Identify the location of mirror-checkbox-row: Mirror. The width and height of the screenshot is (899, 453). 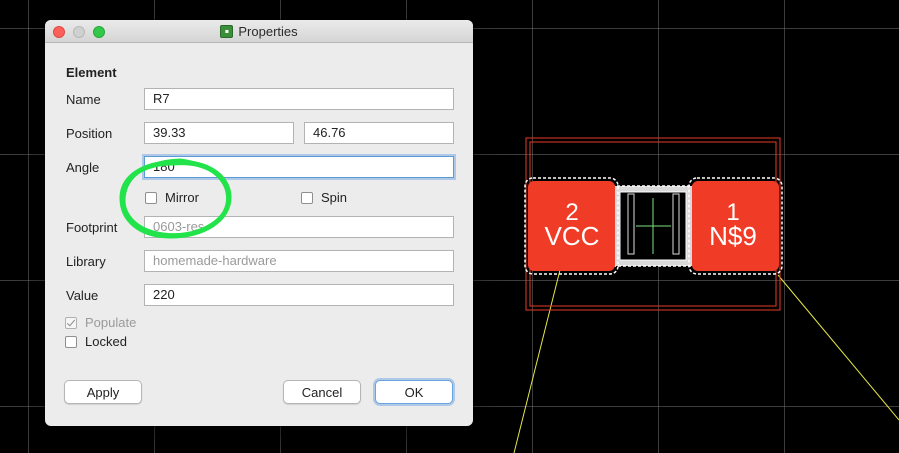
(172, 197).